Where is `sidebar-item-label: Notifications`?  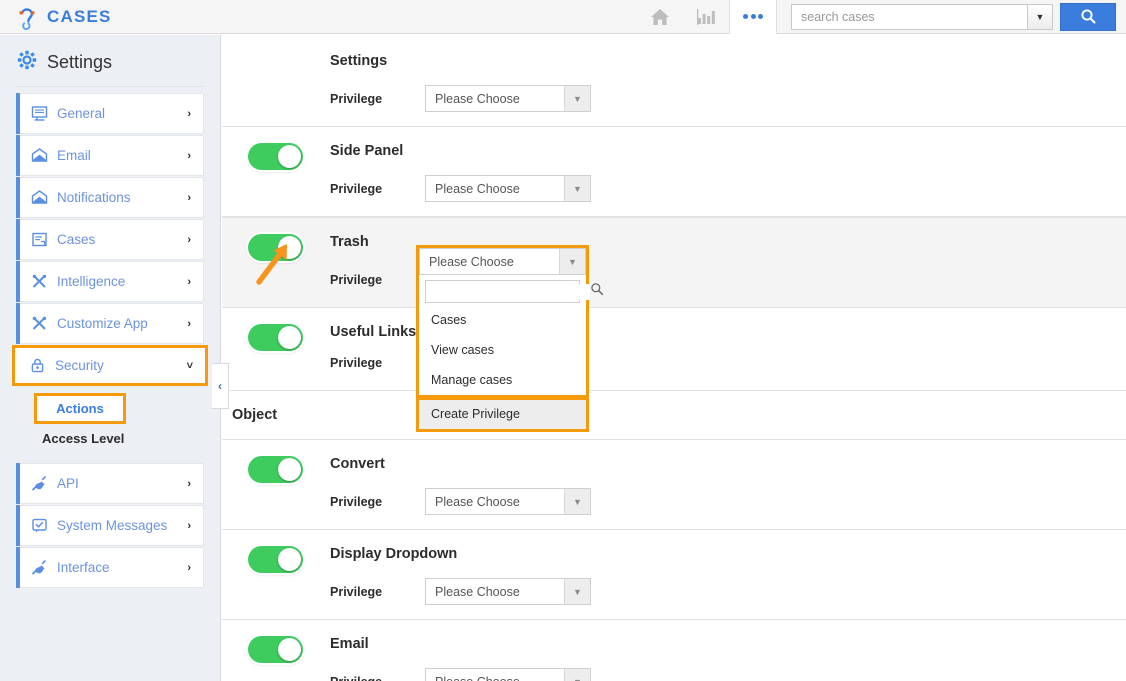
sidebar-item-label: Notifications is located at coordinates (94, 197).